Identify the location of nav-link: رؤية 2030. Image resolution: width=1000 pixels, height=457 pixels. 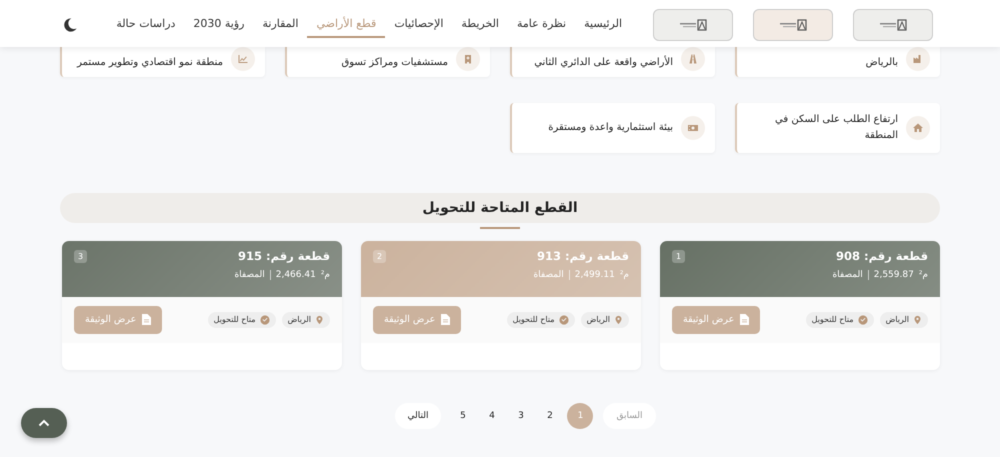
(219, 24).